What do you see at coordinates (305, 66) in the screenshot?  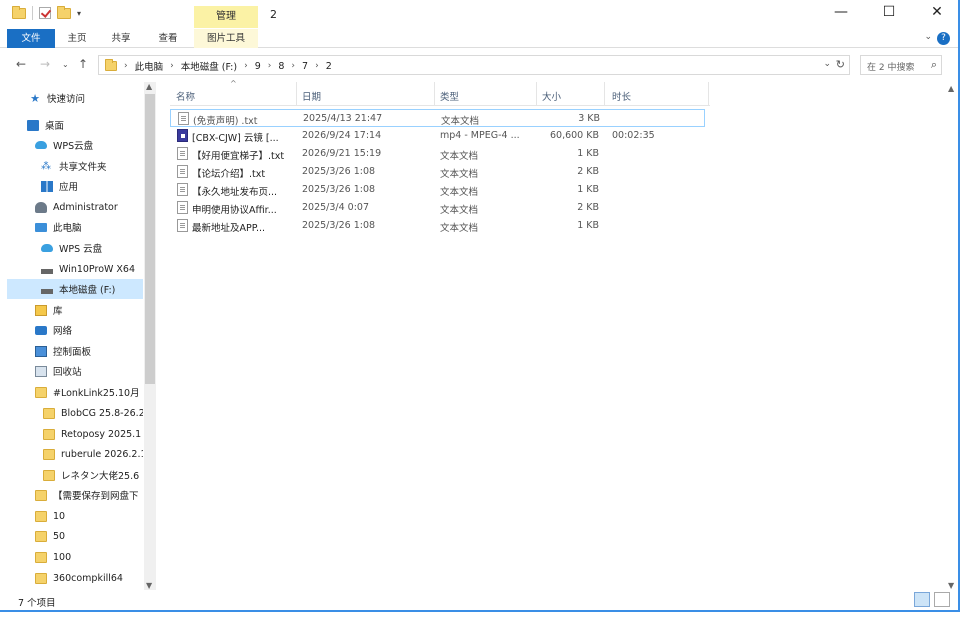 I see `breadcrumb-7: 7` at bounding box center [305, 66].